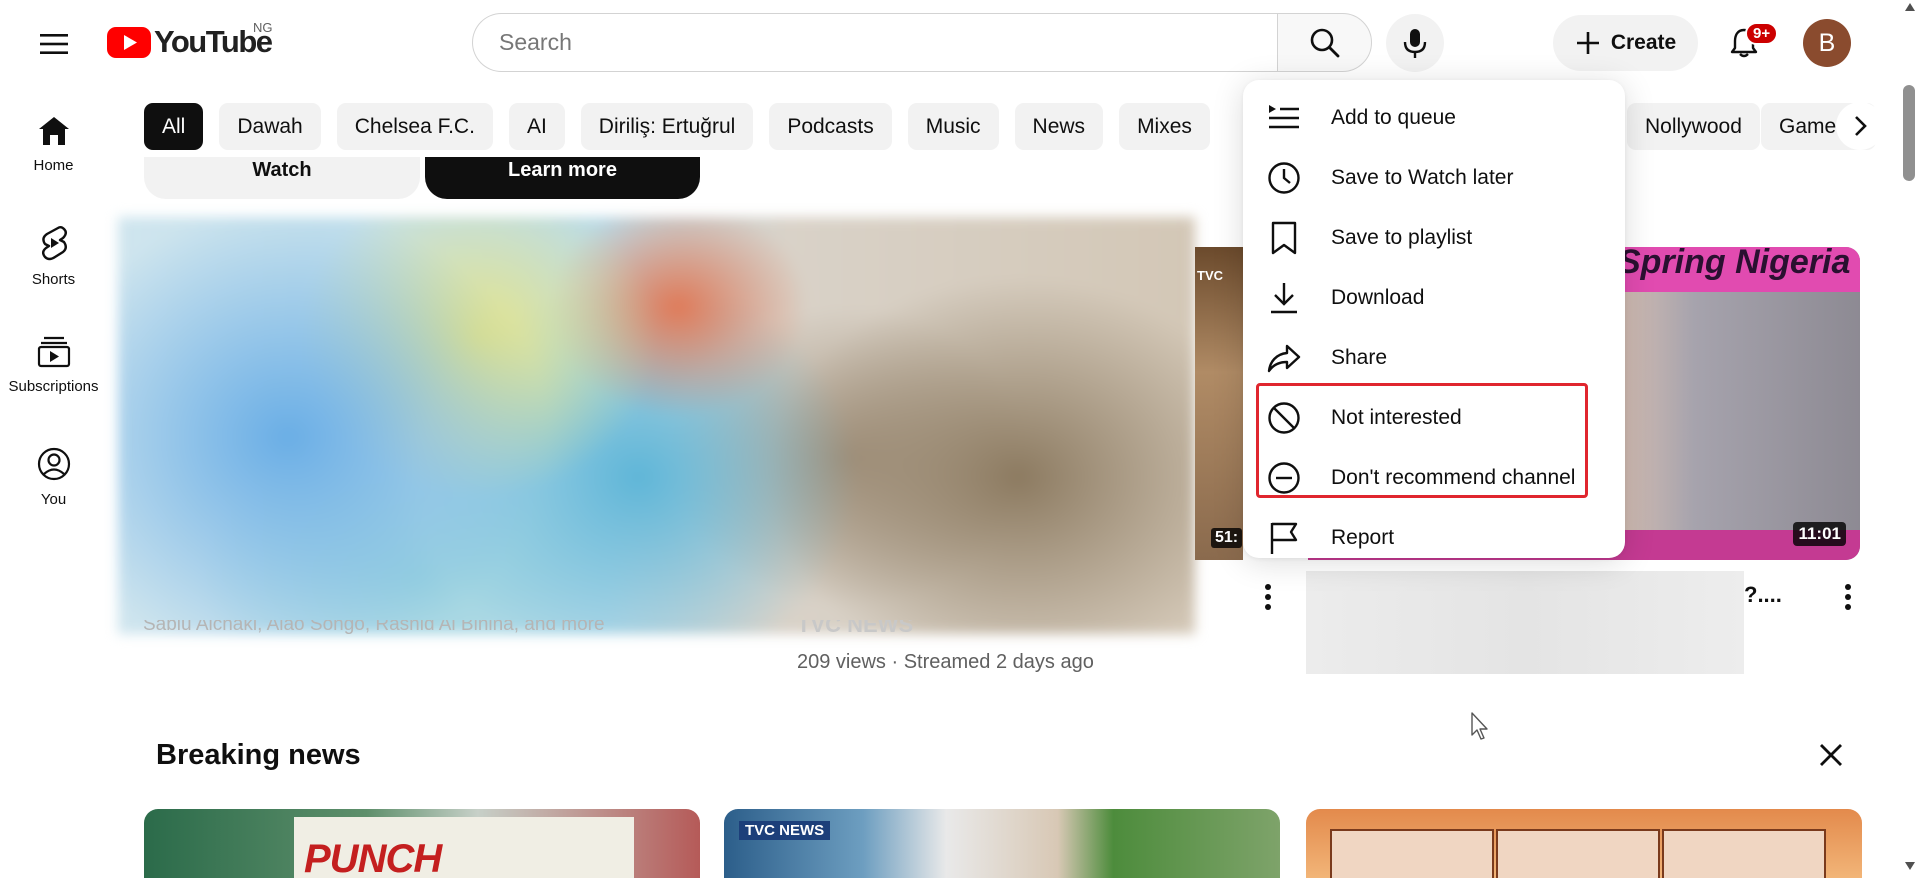 The height and width of the screenshot is (878, 1920). I want to click on menu-item-label: Download, so click(1378, 297).